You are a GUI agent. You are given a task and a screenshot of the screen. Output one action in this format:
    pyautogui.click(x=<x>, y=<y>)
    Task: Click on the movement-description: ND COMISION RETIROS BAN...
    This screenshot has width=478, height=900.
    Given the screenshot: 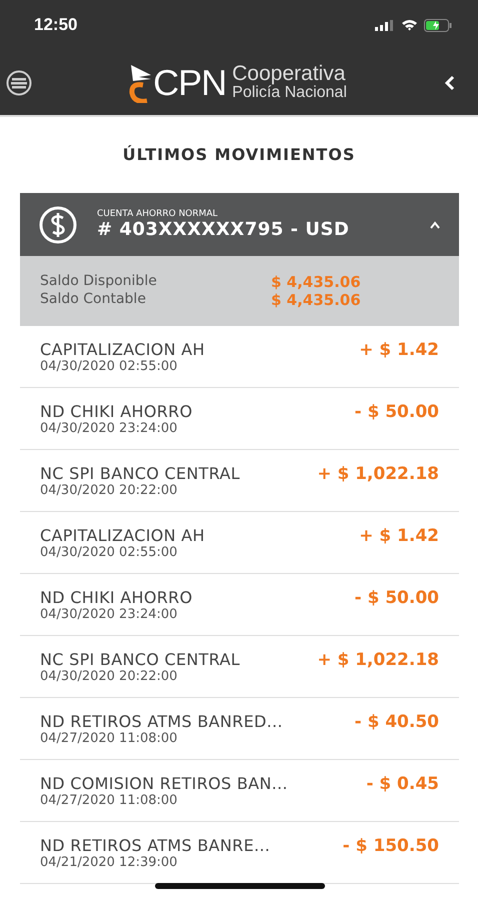 What is the action you would take?
    pyautogui.click(x=164, y=783)
    